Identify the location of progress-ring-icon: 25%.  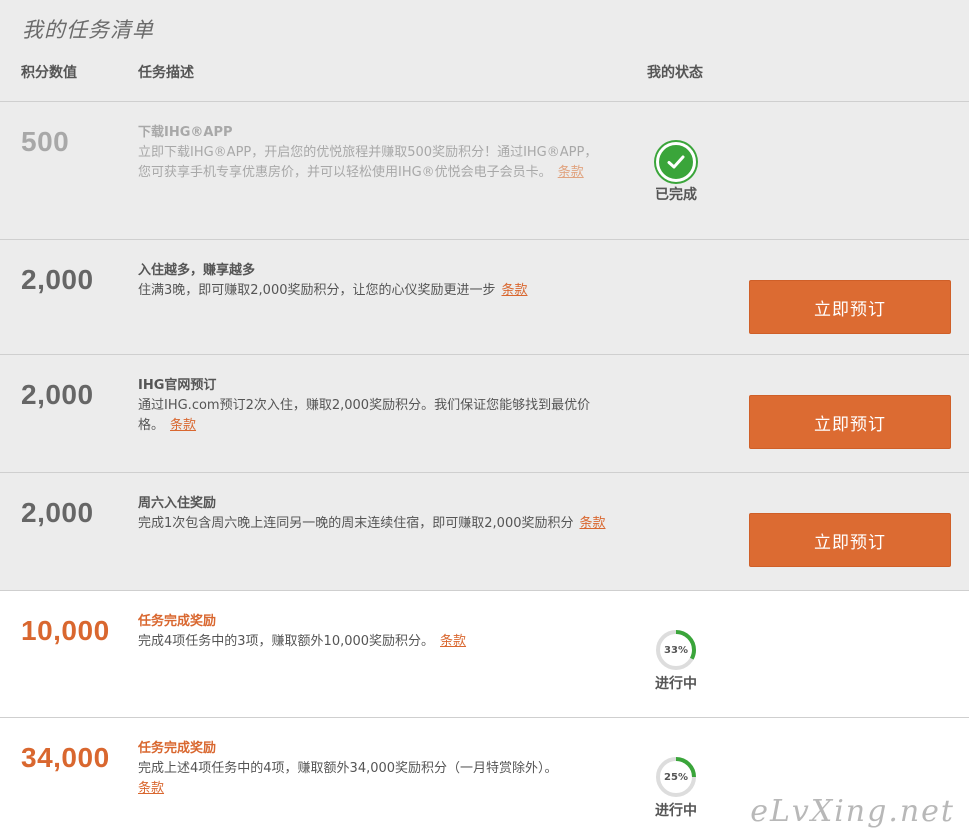
(676, 777).